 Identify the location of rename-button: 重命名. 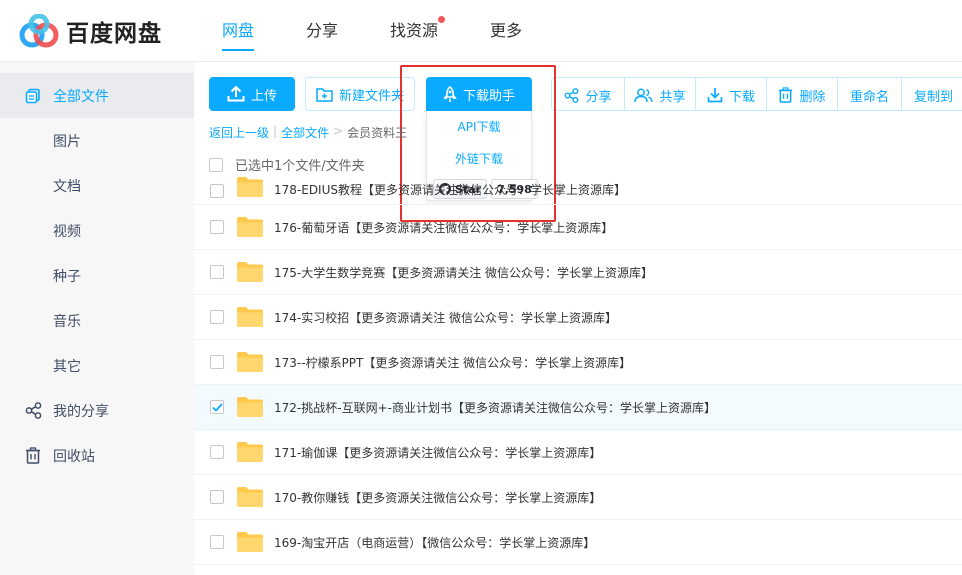
(869, 94).